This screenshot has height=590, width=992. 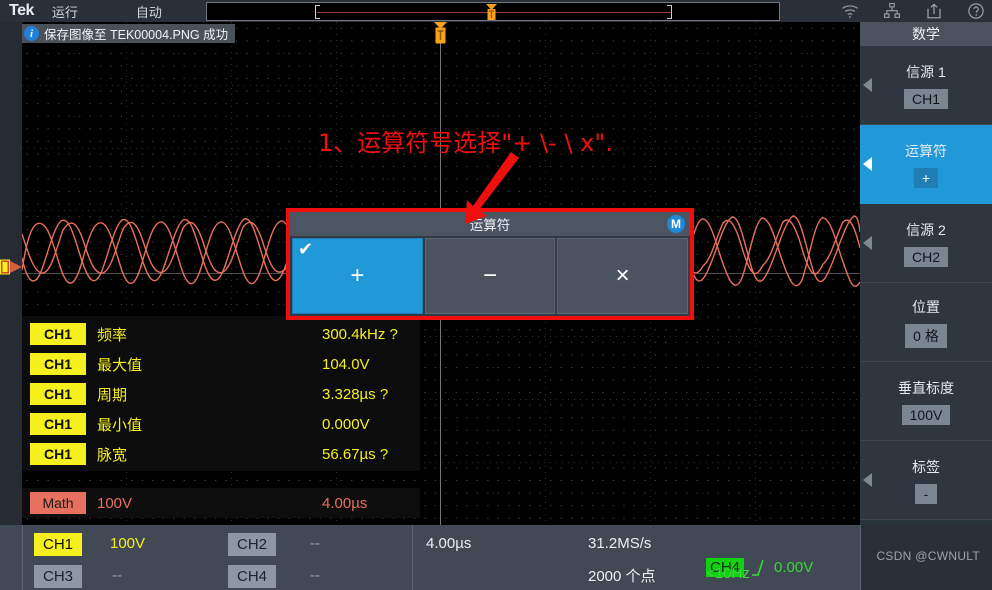 I want to click on top-toolbar: Tek 运行 自动, so click(x=496, y=11).